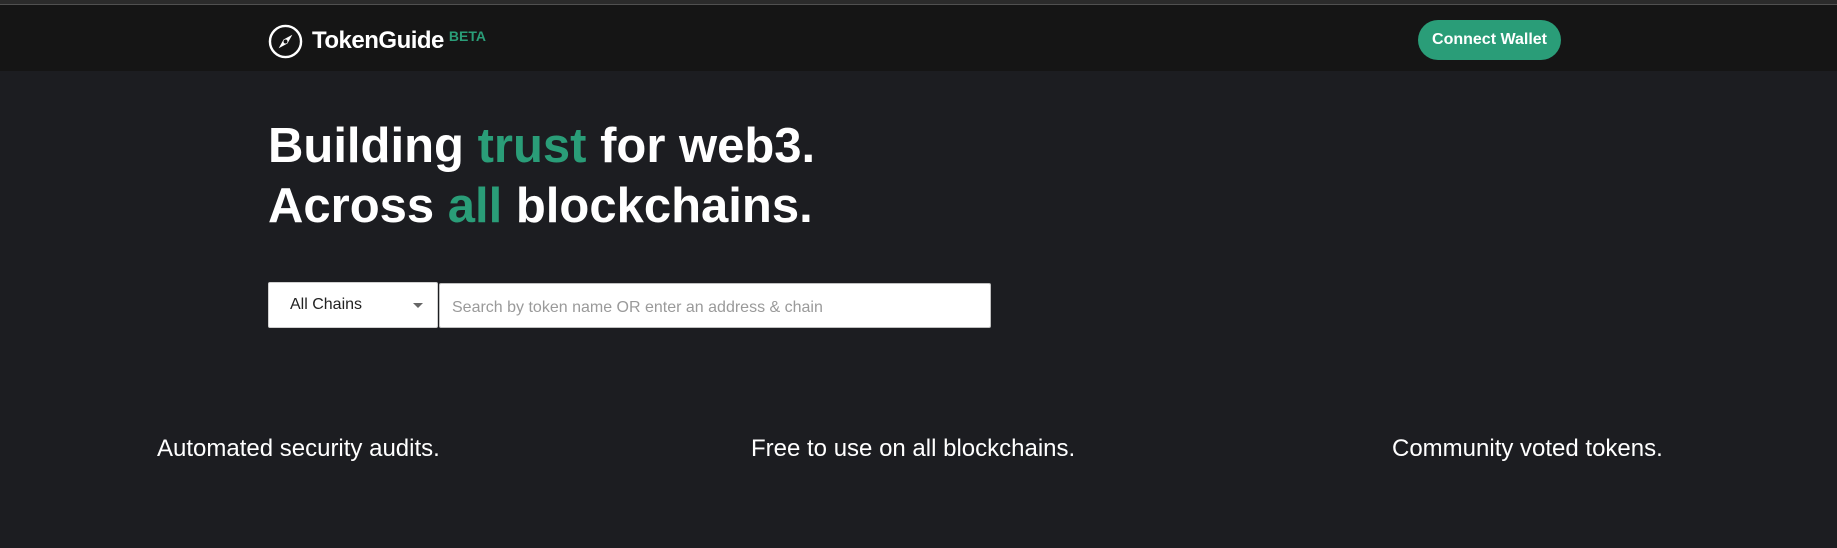 Image resolution: width=1837 pixels, height=548 pixels. I want to click on chain-select: All Chains, so click(353, 305).